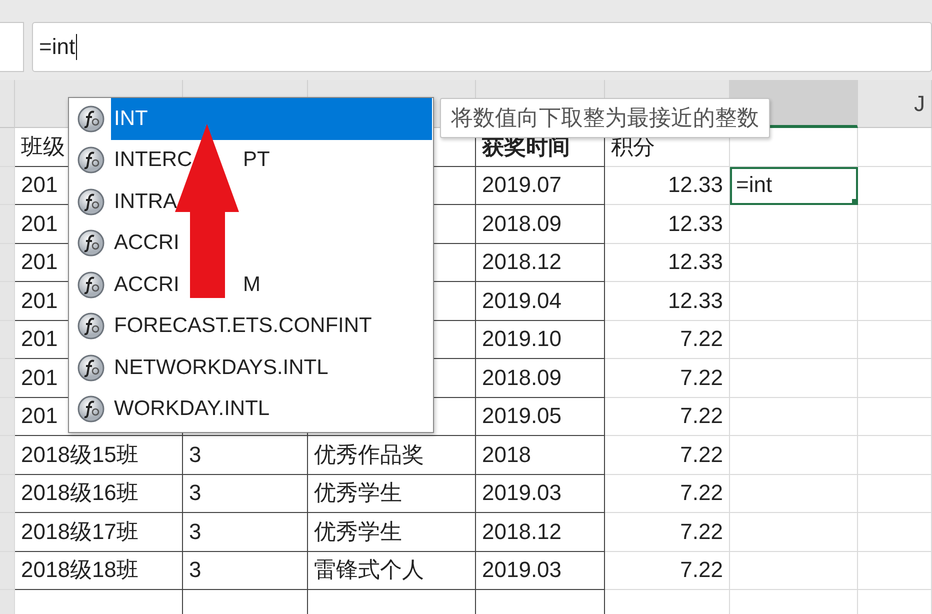 The height and width of the screenshot is (614, 932). I want to click on table-cell: 2018级16班, so click(99, 493).